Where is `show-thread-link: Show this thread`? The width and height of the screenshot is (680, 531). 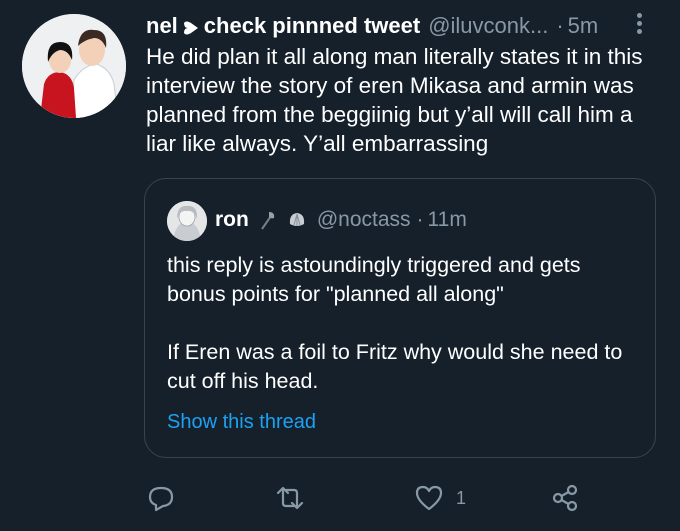 show-thread-link: Show this thread is located at coordinates (241, 422).